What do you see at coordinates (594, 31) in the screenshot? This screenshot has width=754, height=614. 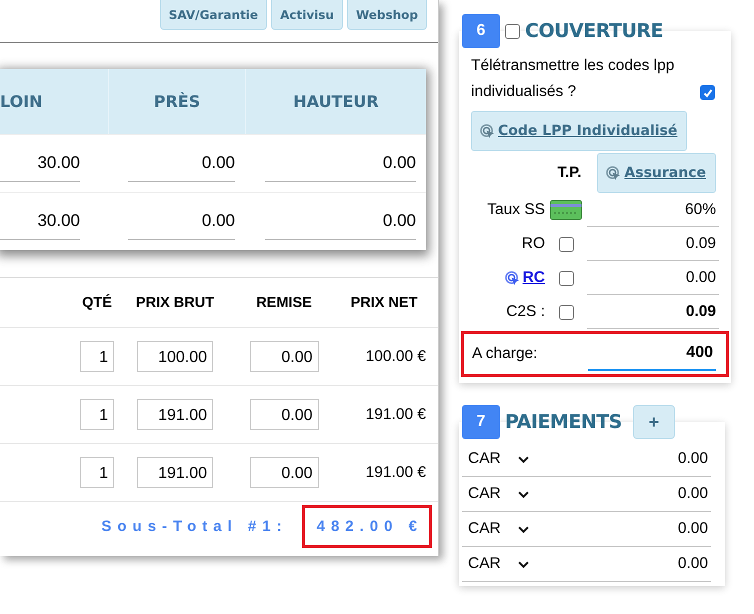 I see `section-title: COUVERTURE` at bounding box center [594, 31].